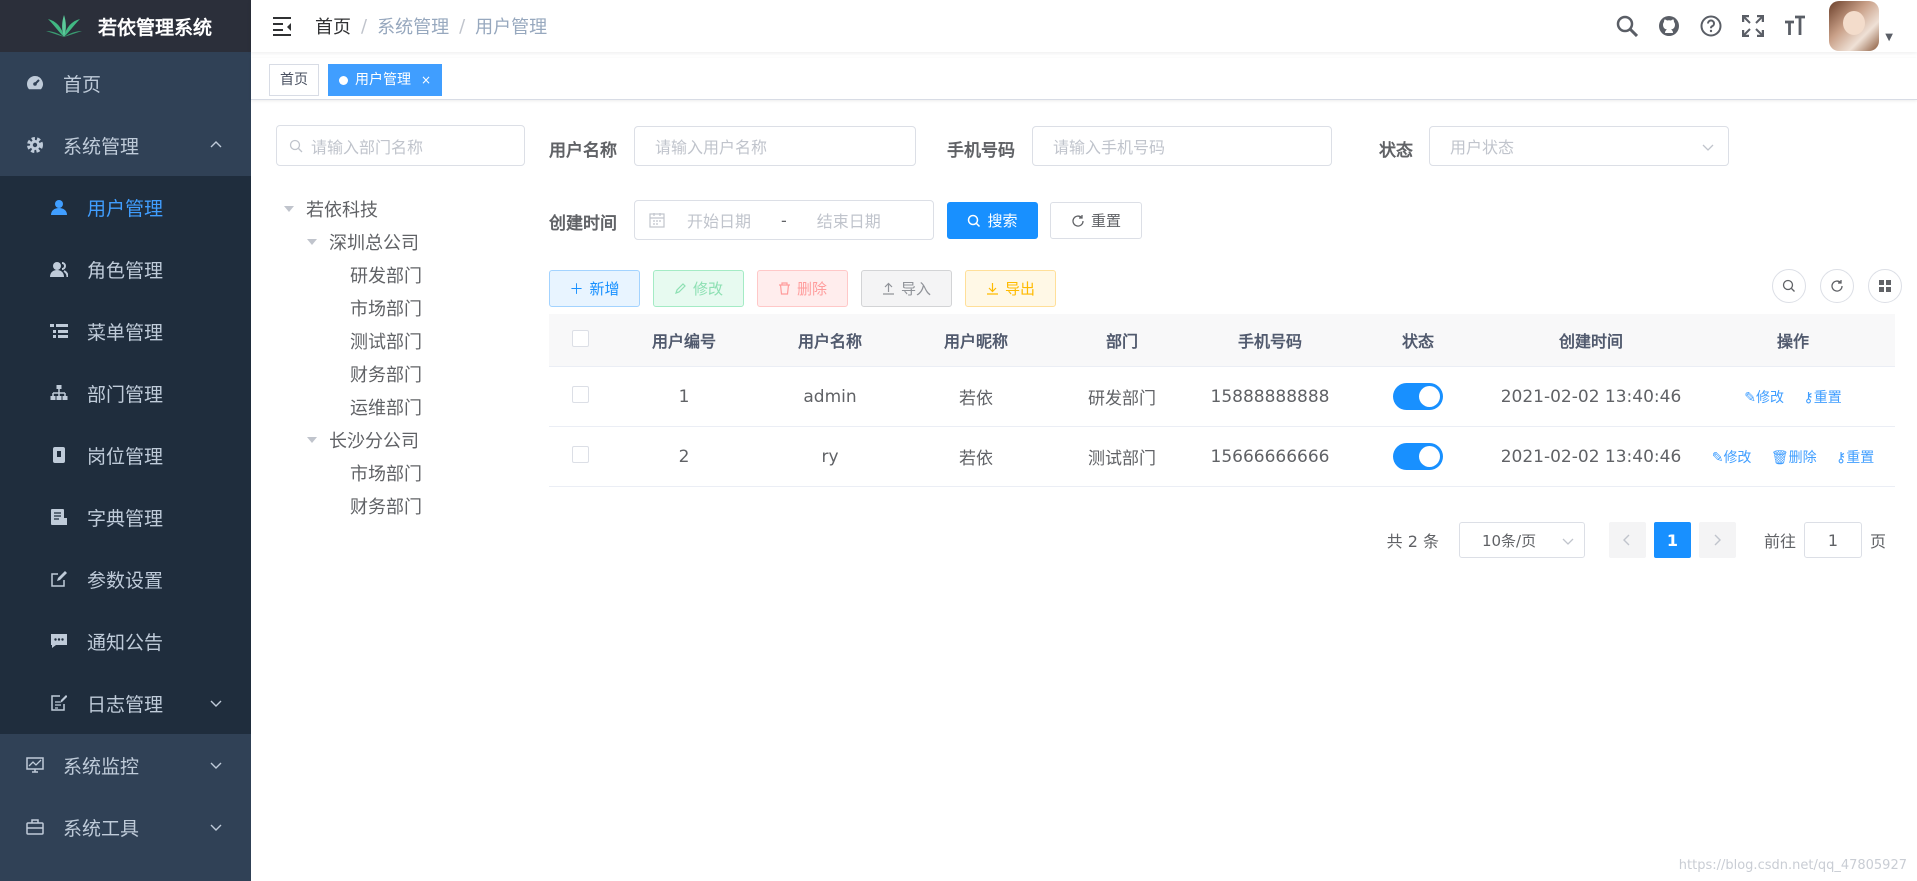 This screenshot has width=1917, height=881. I want to click on add-button: ＋ 新增, so click(594, 288).